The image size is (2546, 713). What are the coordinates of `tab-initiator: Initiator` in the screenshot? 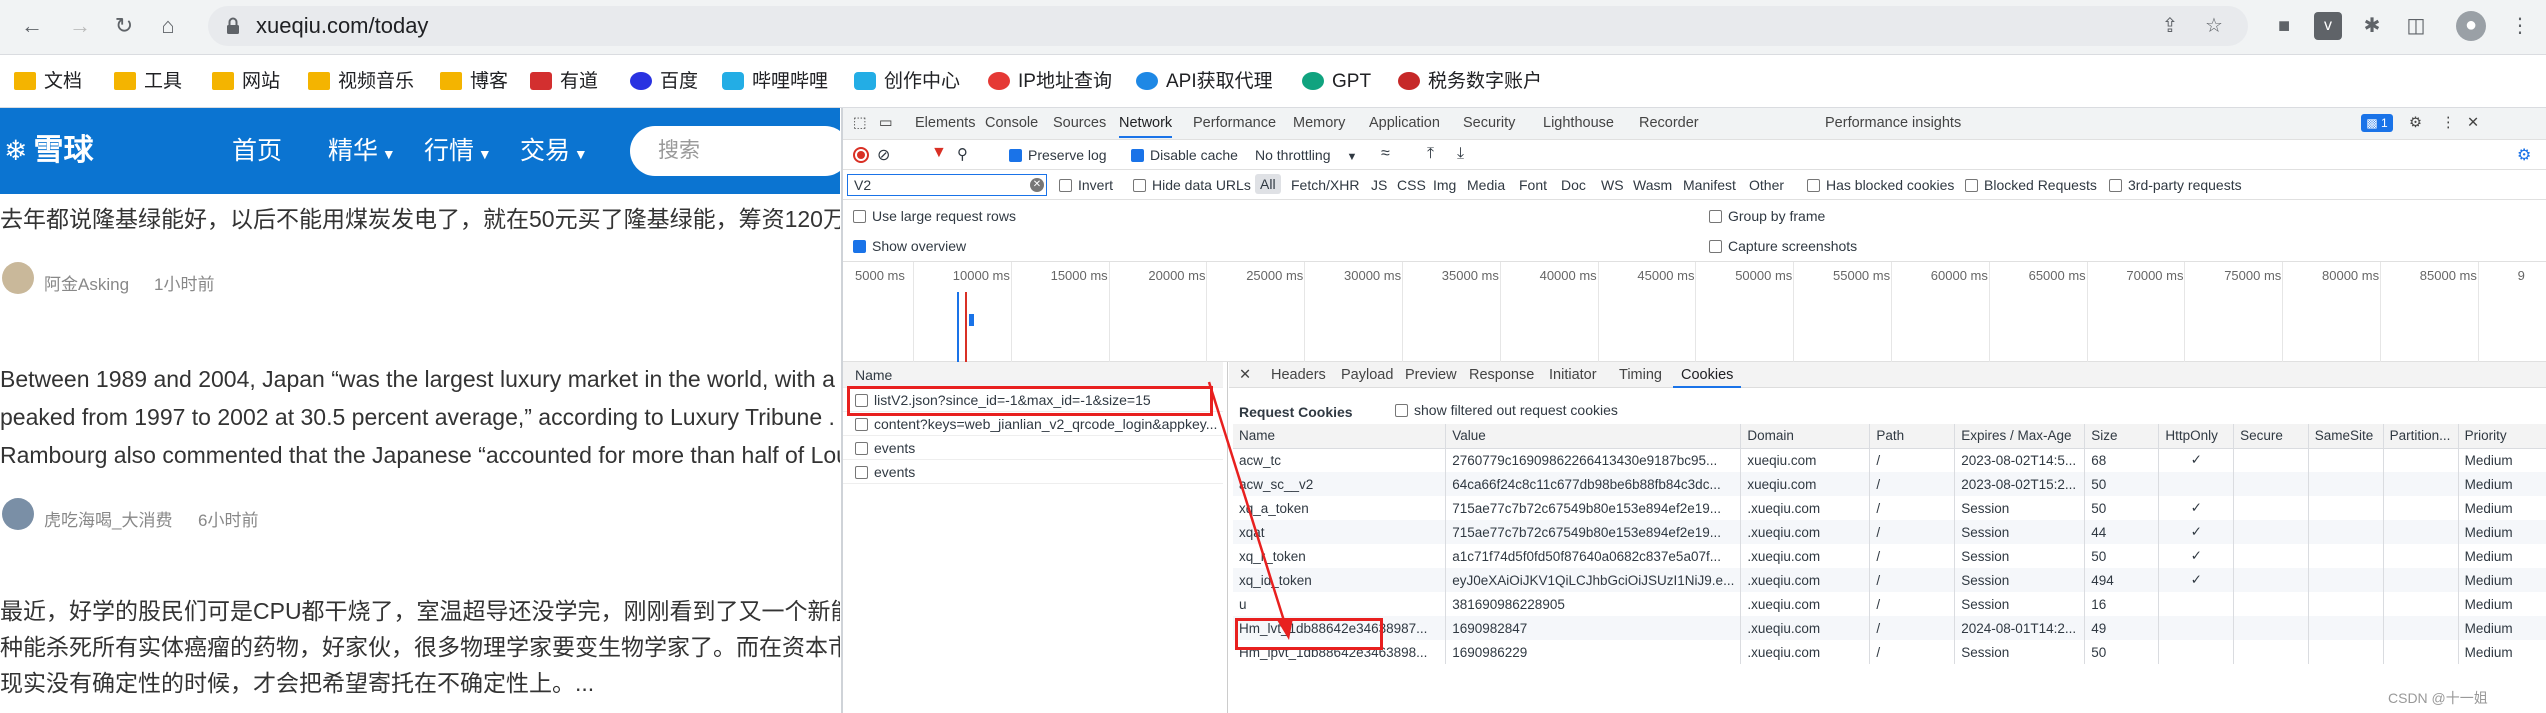 It's located at (1573, 375).